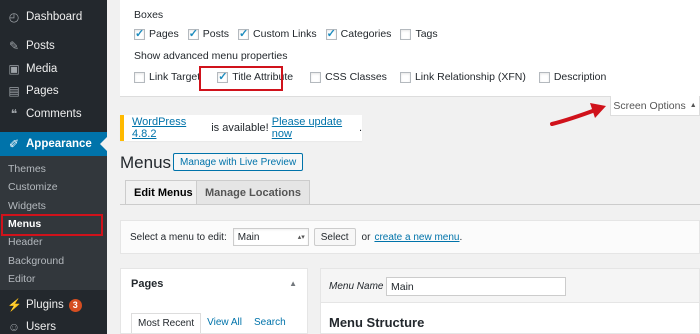 The height and width of the screenshot is (334, 700). I want to click on sidebar-item-dashboard: ◴ Dashboard, so click(53, 17).